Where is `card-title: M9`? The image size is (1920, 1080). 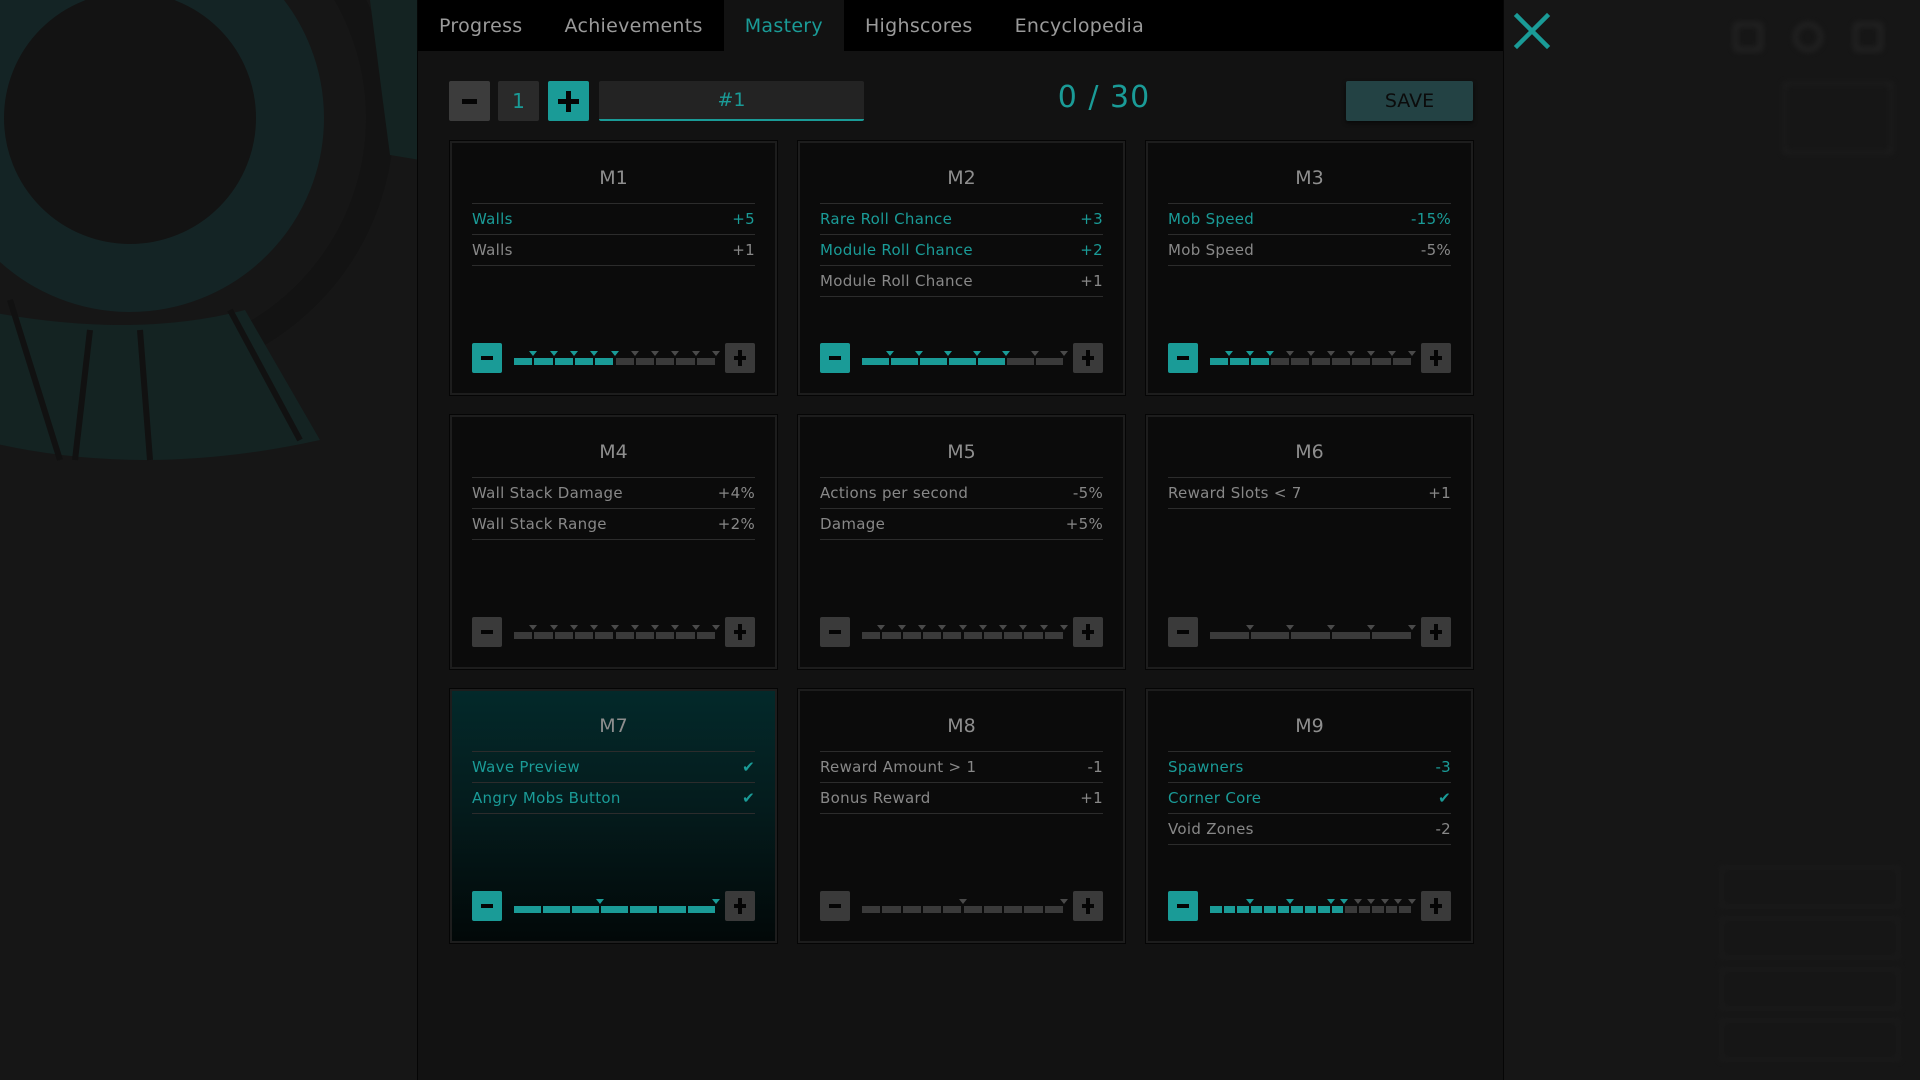
card-title: M9 is located at coordinates (1309, 726).